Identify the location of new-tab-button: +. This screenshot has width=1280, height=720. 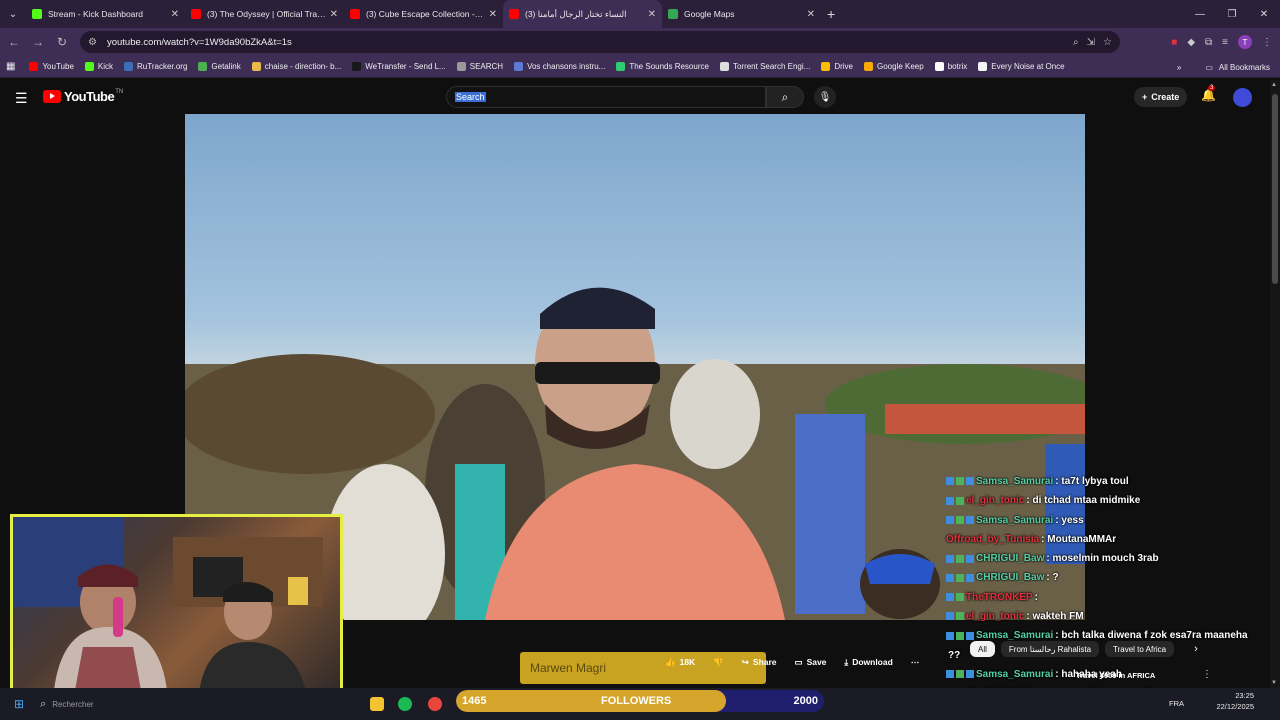
(831, 14).